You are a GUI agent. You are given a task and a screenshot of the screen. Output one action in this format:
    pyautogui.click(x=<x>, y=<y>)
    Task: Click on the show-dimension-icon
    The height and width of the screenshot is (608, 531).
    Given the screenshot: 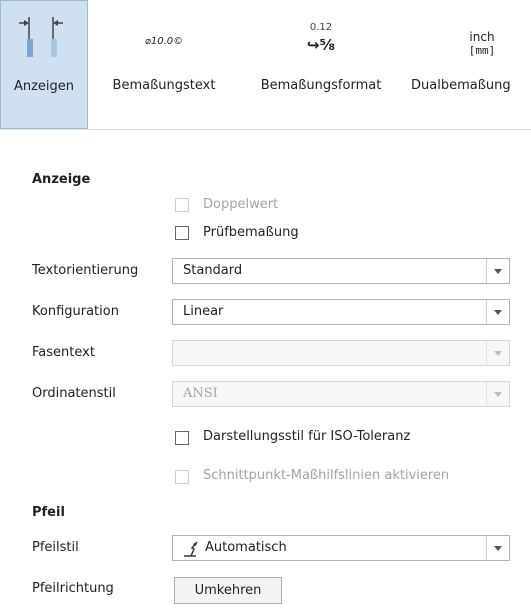 What is the action you would take?
    pyautogui.click(x=44, y=36)
    